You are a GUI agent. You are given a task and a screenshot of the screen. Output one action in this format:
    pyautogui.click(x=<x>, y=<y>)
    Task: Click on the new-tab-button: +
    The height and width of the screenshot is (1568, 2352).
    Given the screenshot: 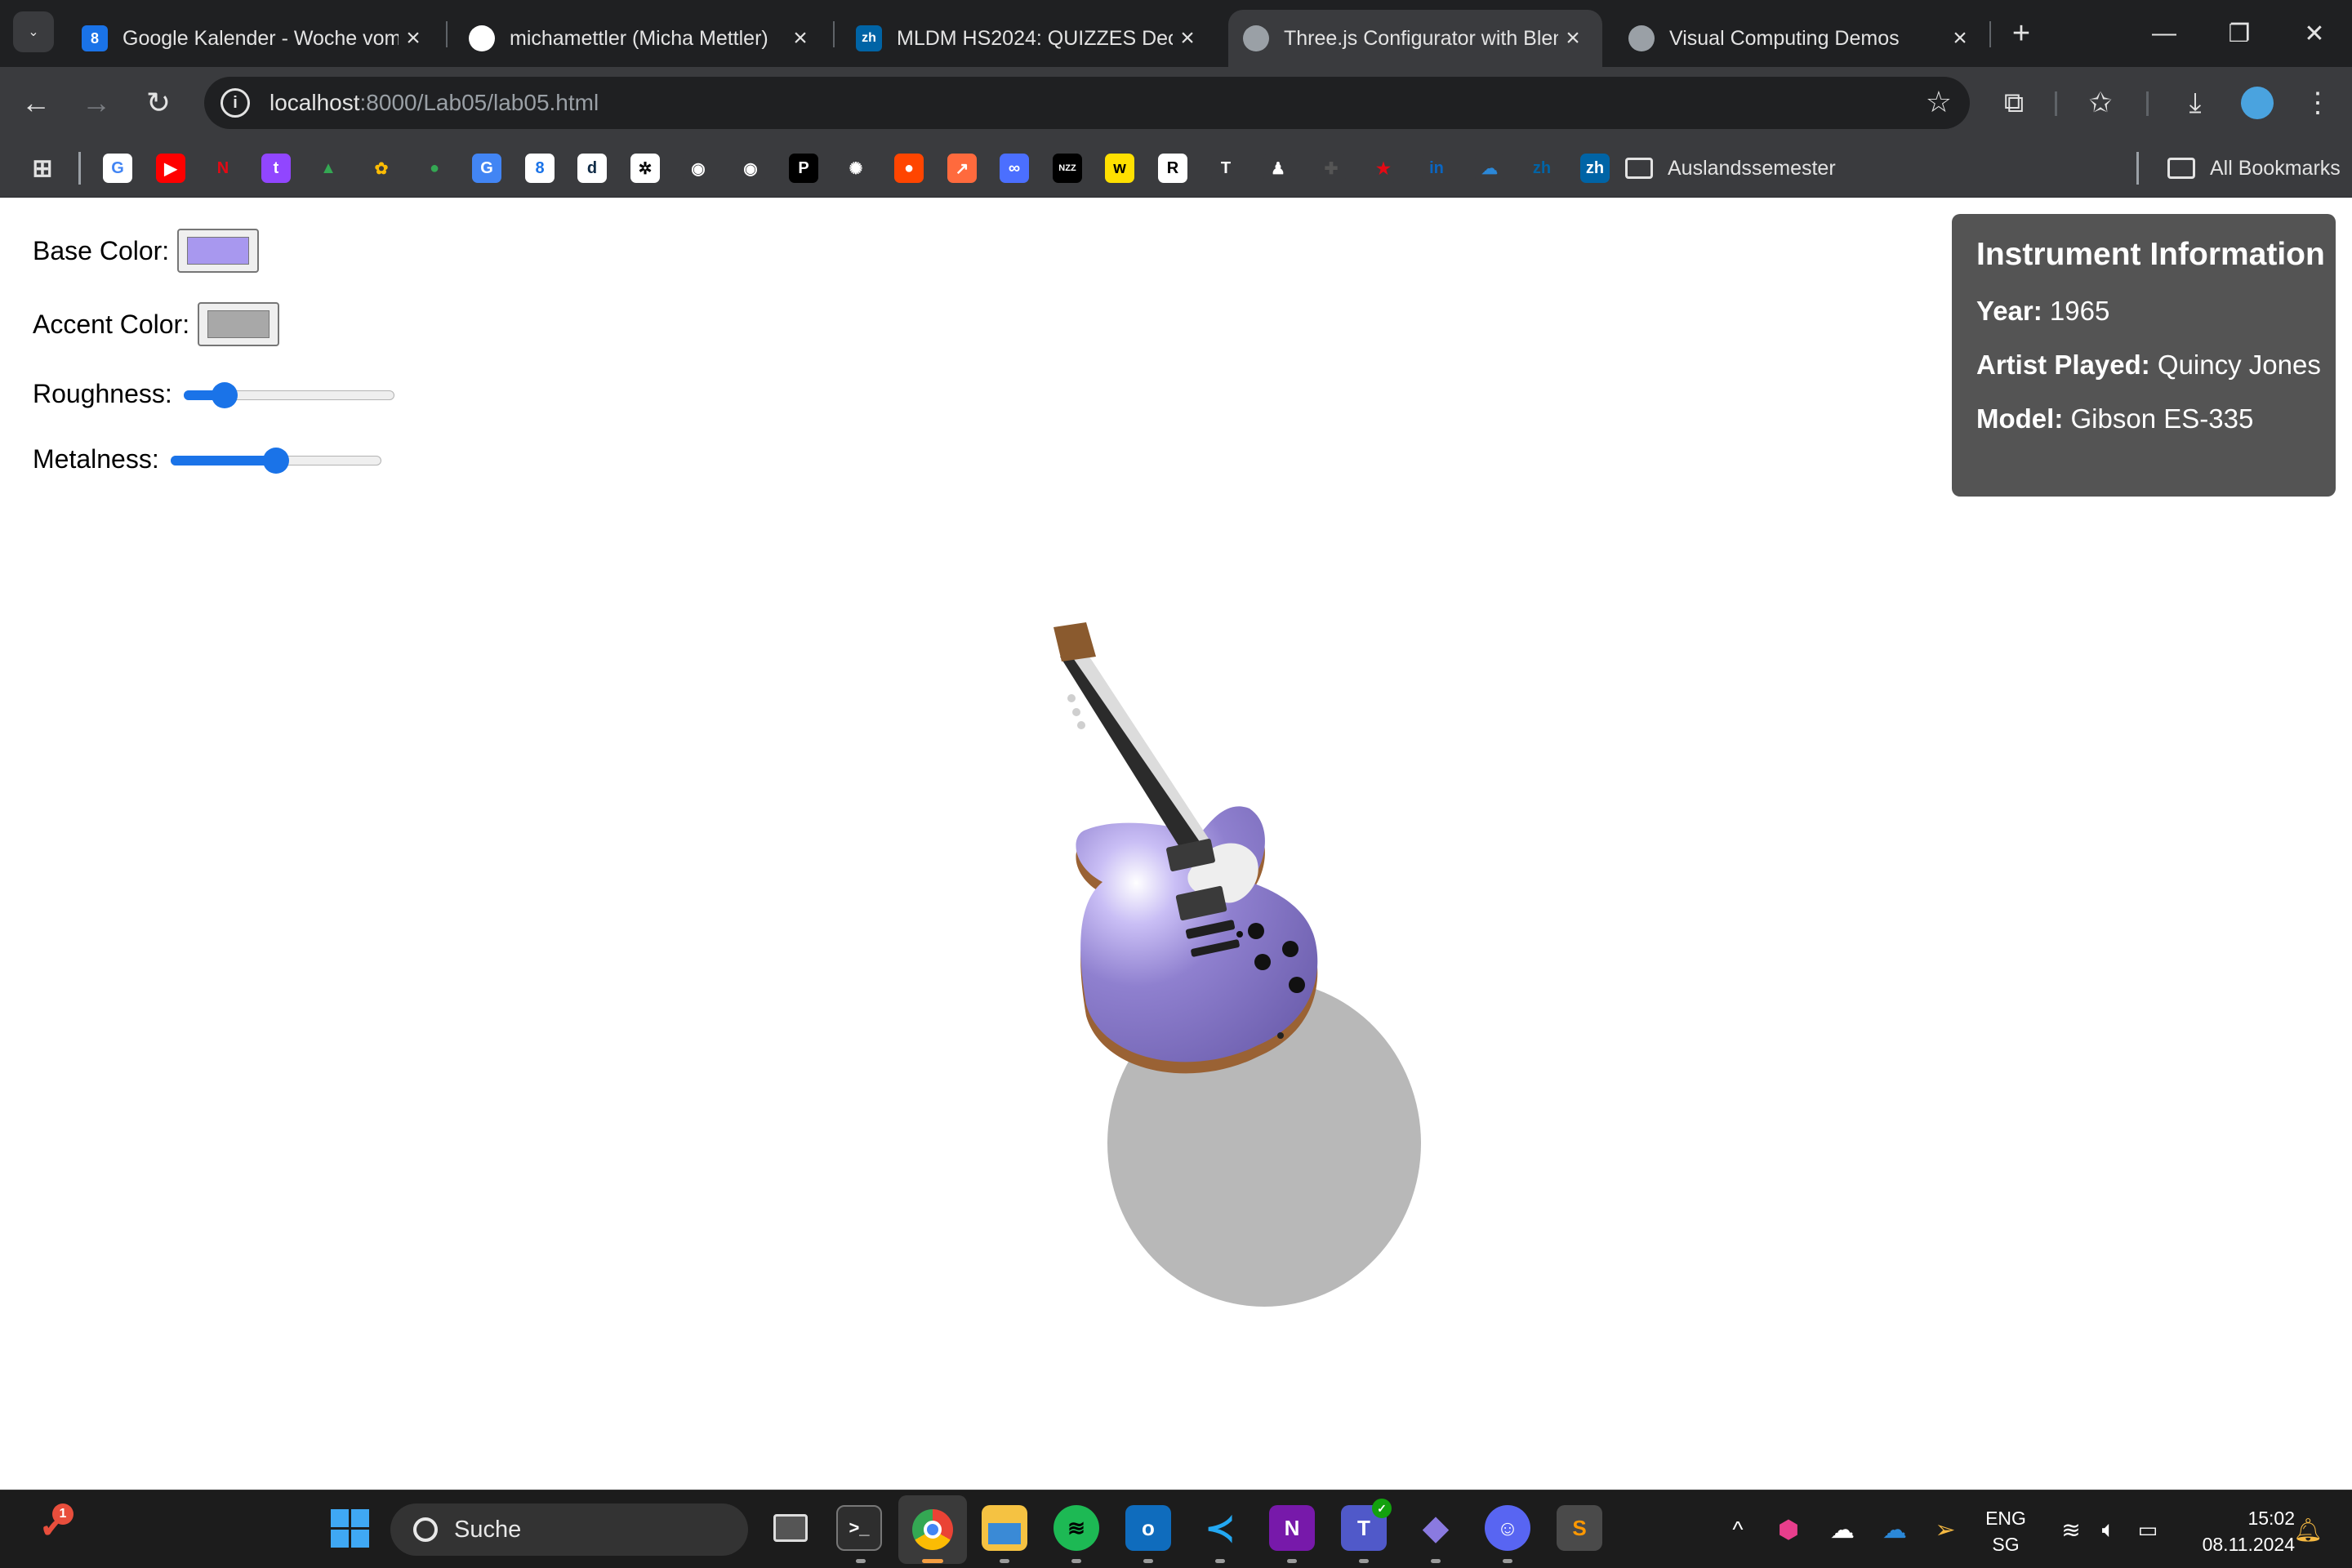 What is the action you would take?
    pyautogui.click(x=2021, y=33)
    